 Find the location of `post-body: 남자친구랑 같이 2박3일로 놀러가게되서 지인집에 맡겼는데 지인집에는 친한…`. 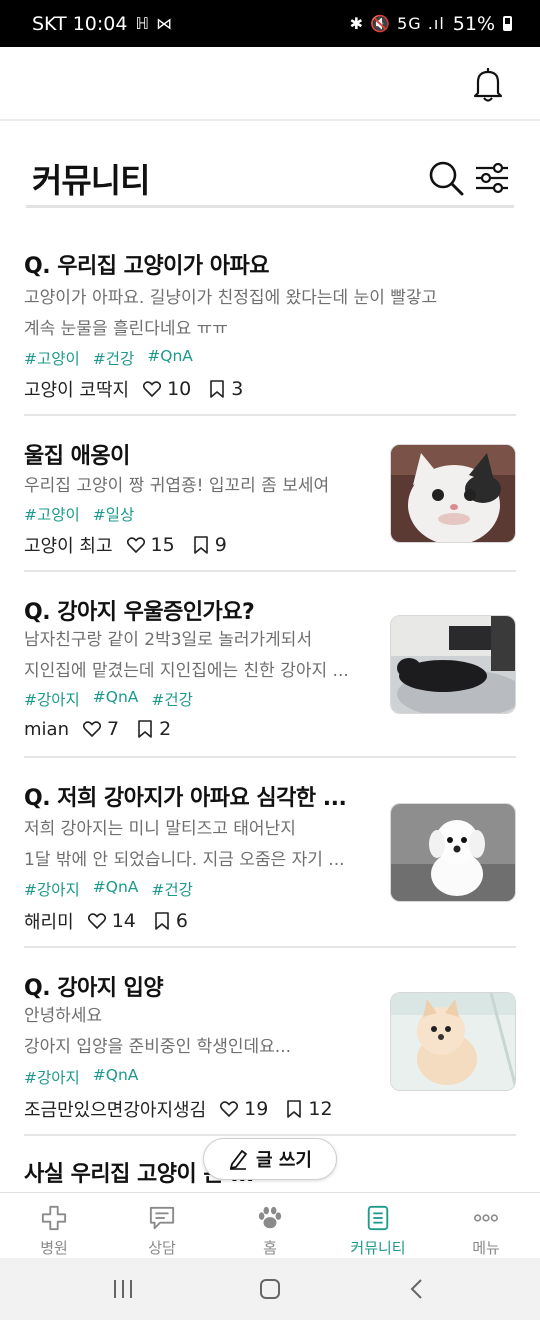

post-body: 남자친구랑 같이 2박3일로 놀러가게되서 지인집에 맡겼는데 지인집에는 친한… is located at coordinates (200, 656).